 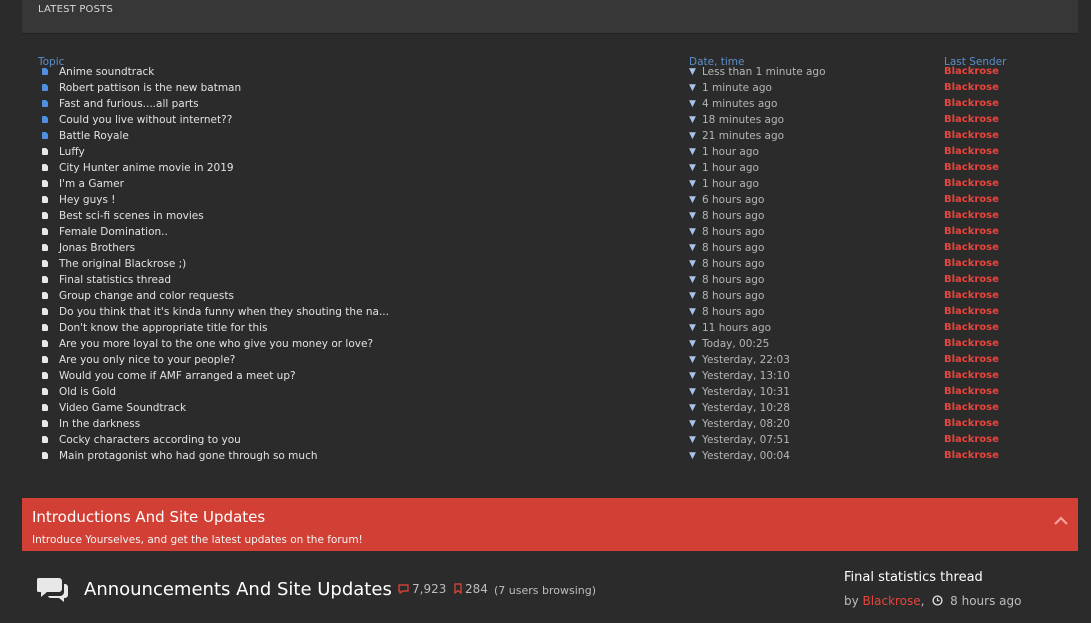 What do you see at coordinates (87, 392) in the screenshot?
I see `topic-link: Old is Gold` at bounding box center [87, 392].